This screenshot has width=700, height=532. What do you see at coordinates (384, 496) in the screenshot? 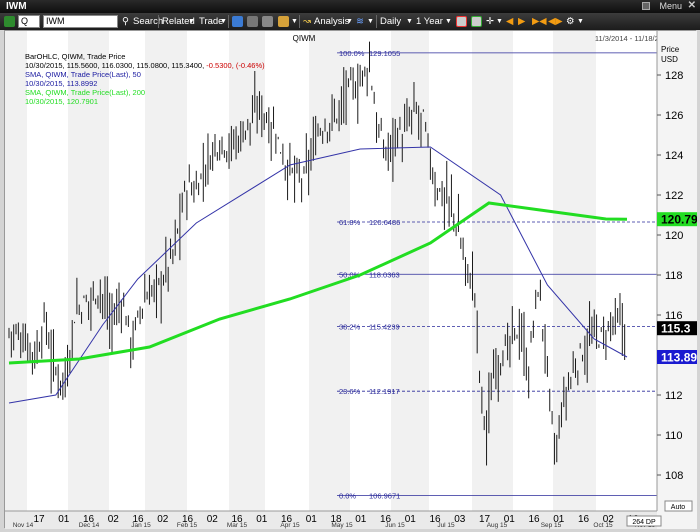
I see `fib-value-label: 106.9671` at bounding box center [384, 496].